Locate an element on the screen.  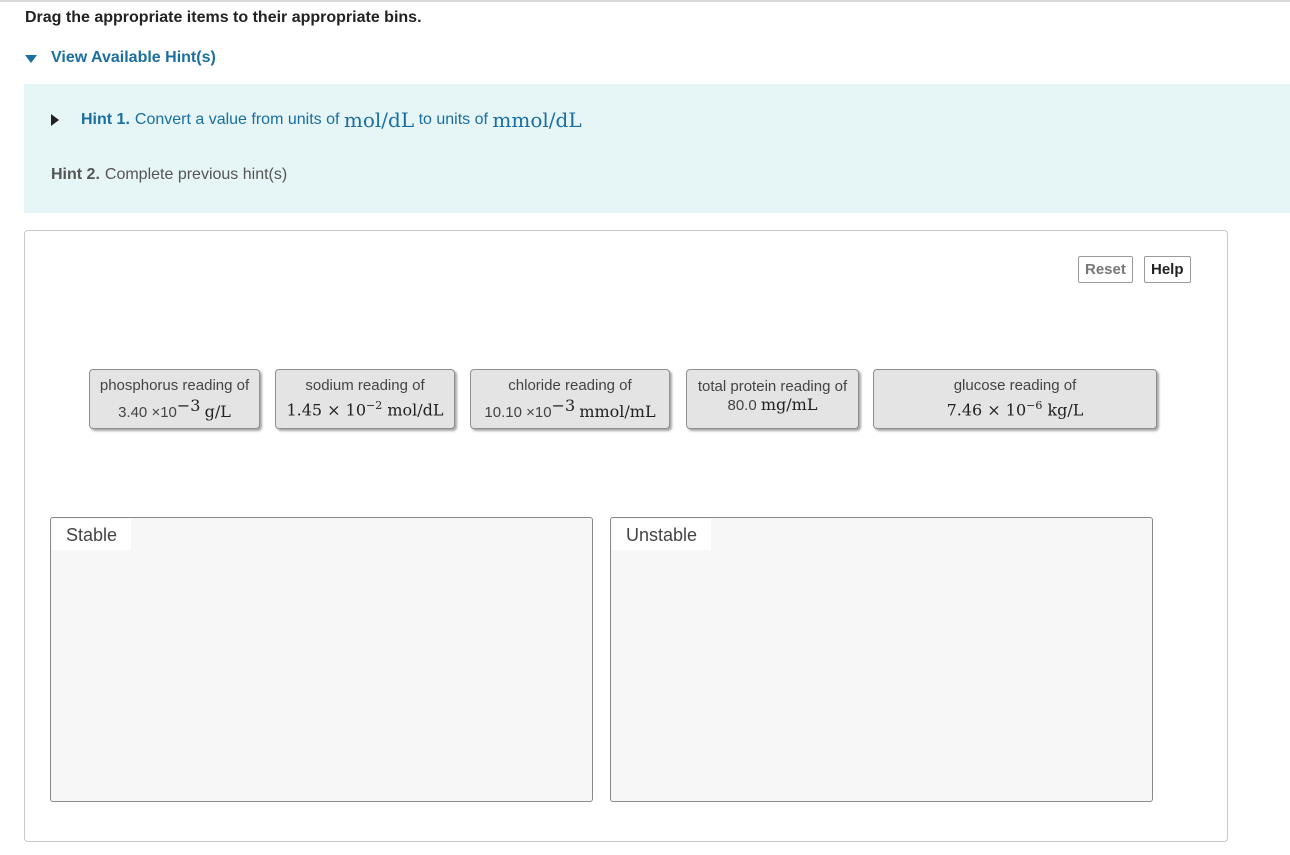
bin-stable-label: Stable is located at coordinates (92, 534).